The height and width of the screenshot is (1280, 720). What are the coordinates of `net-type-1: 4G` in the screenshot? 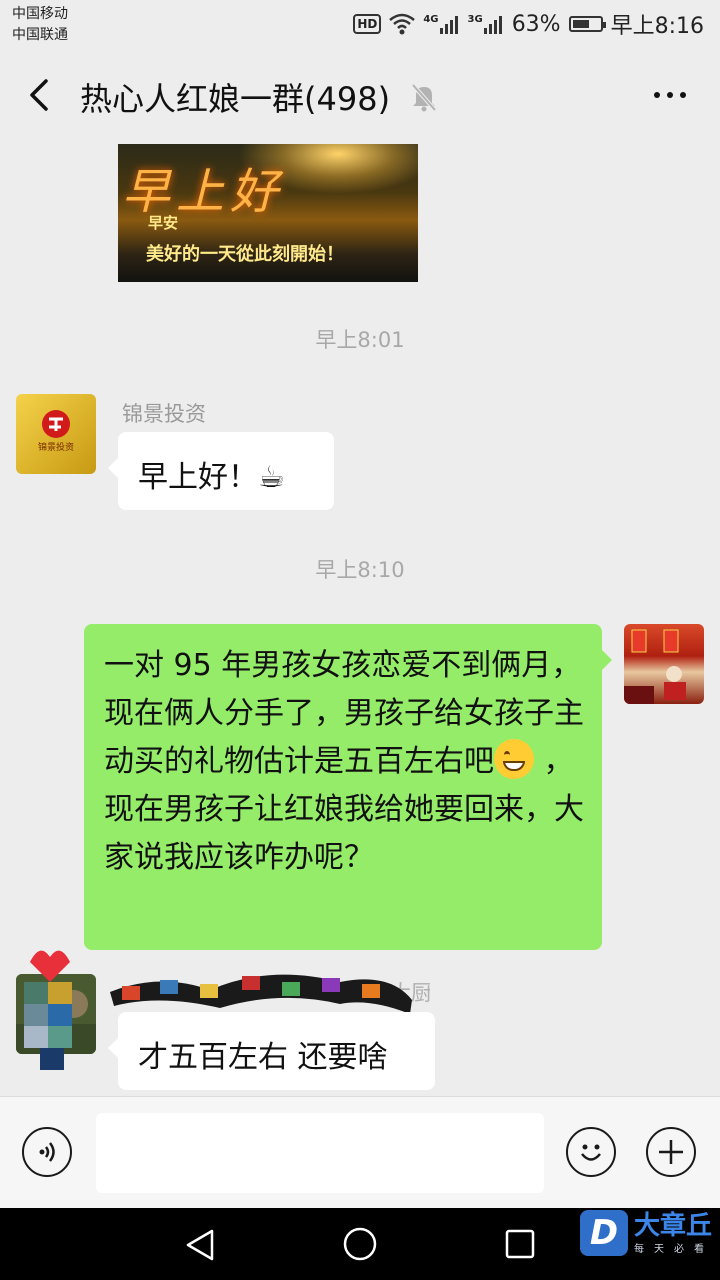 It's located at (431, 19).